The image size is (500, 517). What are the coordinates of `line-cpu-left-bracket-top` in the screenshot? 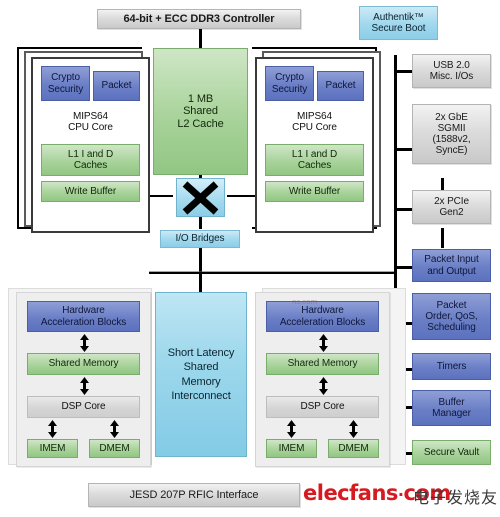 It's located at (79, 48).